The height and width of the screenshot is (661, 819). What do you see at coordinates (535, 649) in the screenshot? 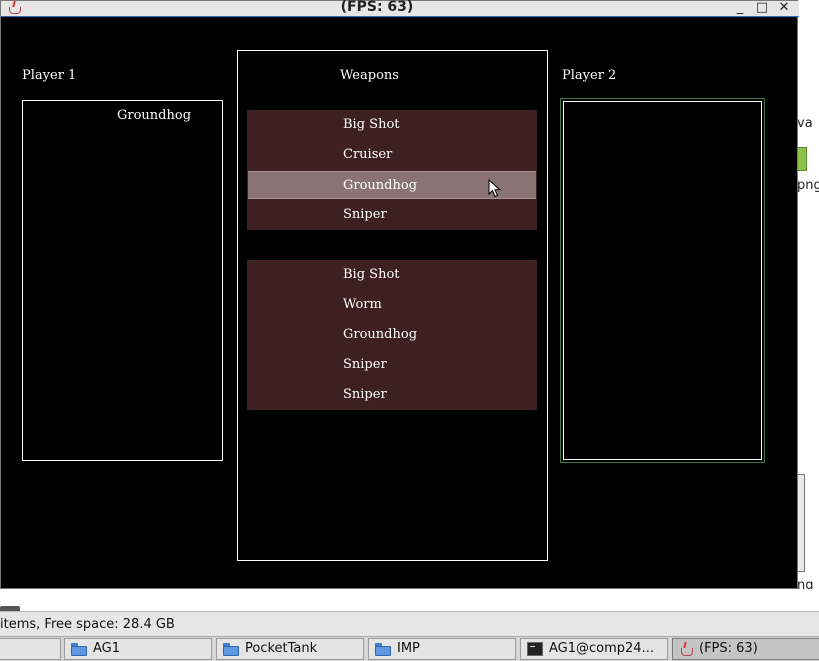
I see `terminal-icon` at bounding box center [535, 649].